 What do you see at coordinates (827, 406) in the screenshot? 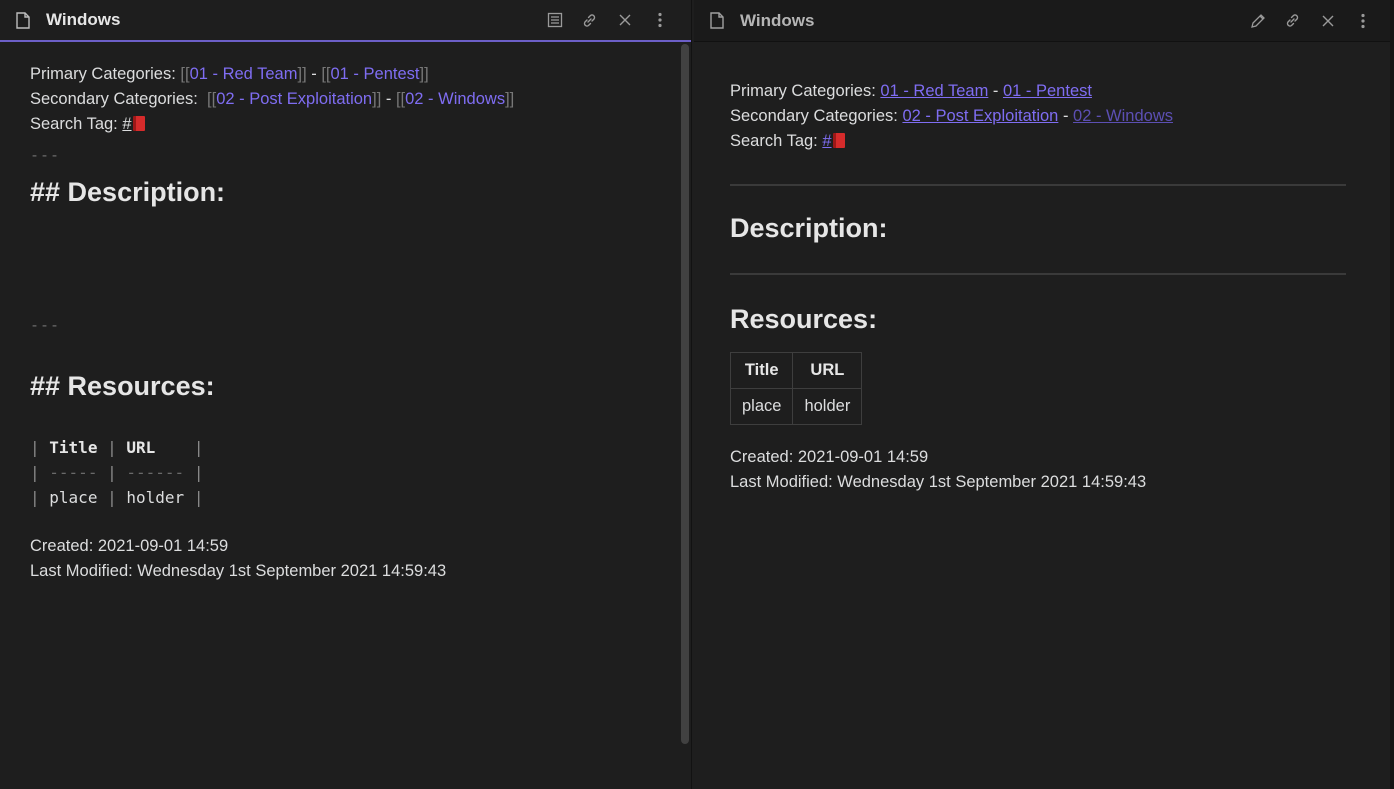
I see `table-cell: holder` at bounding box center [827, 406].